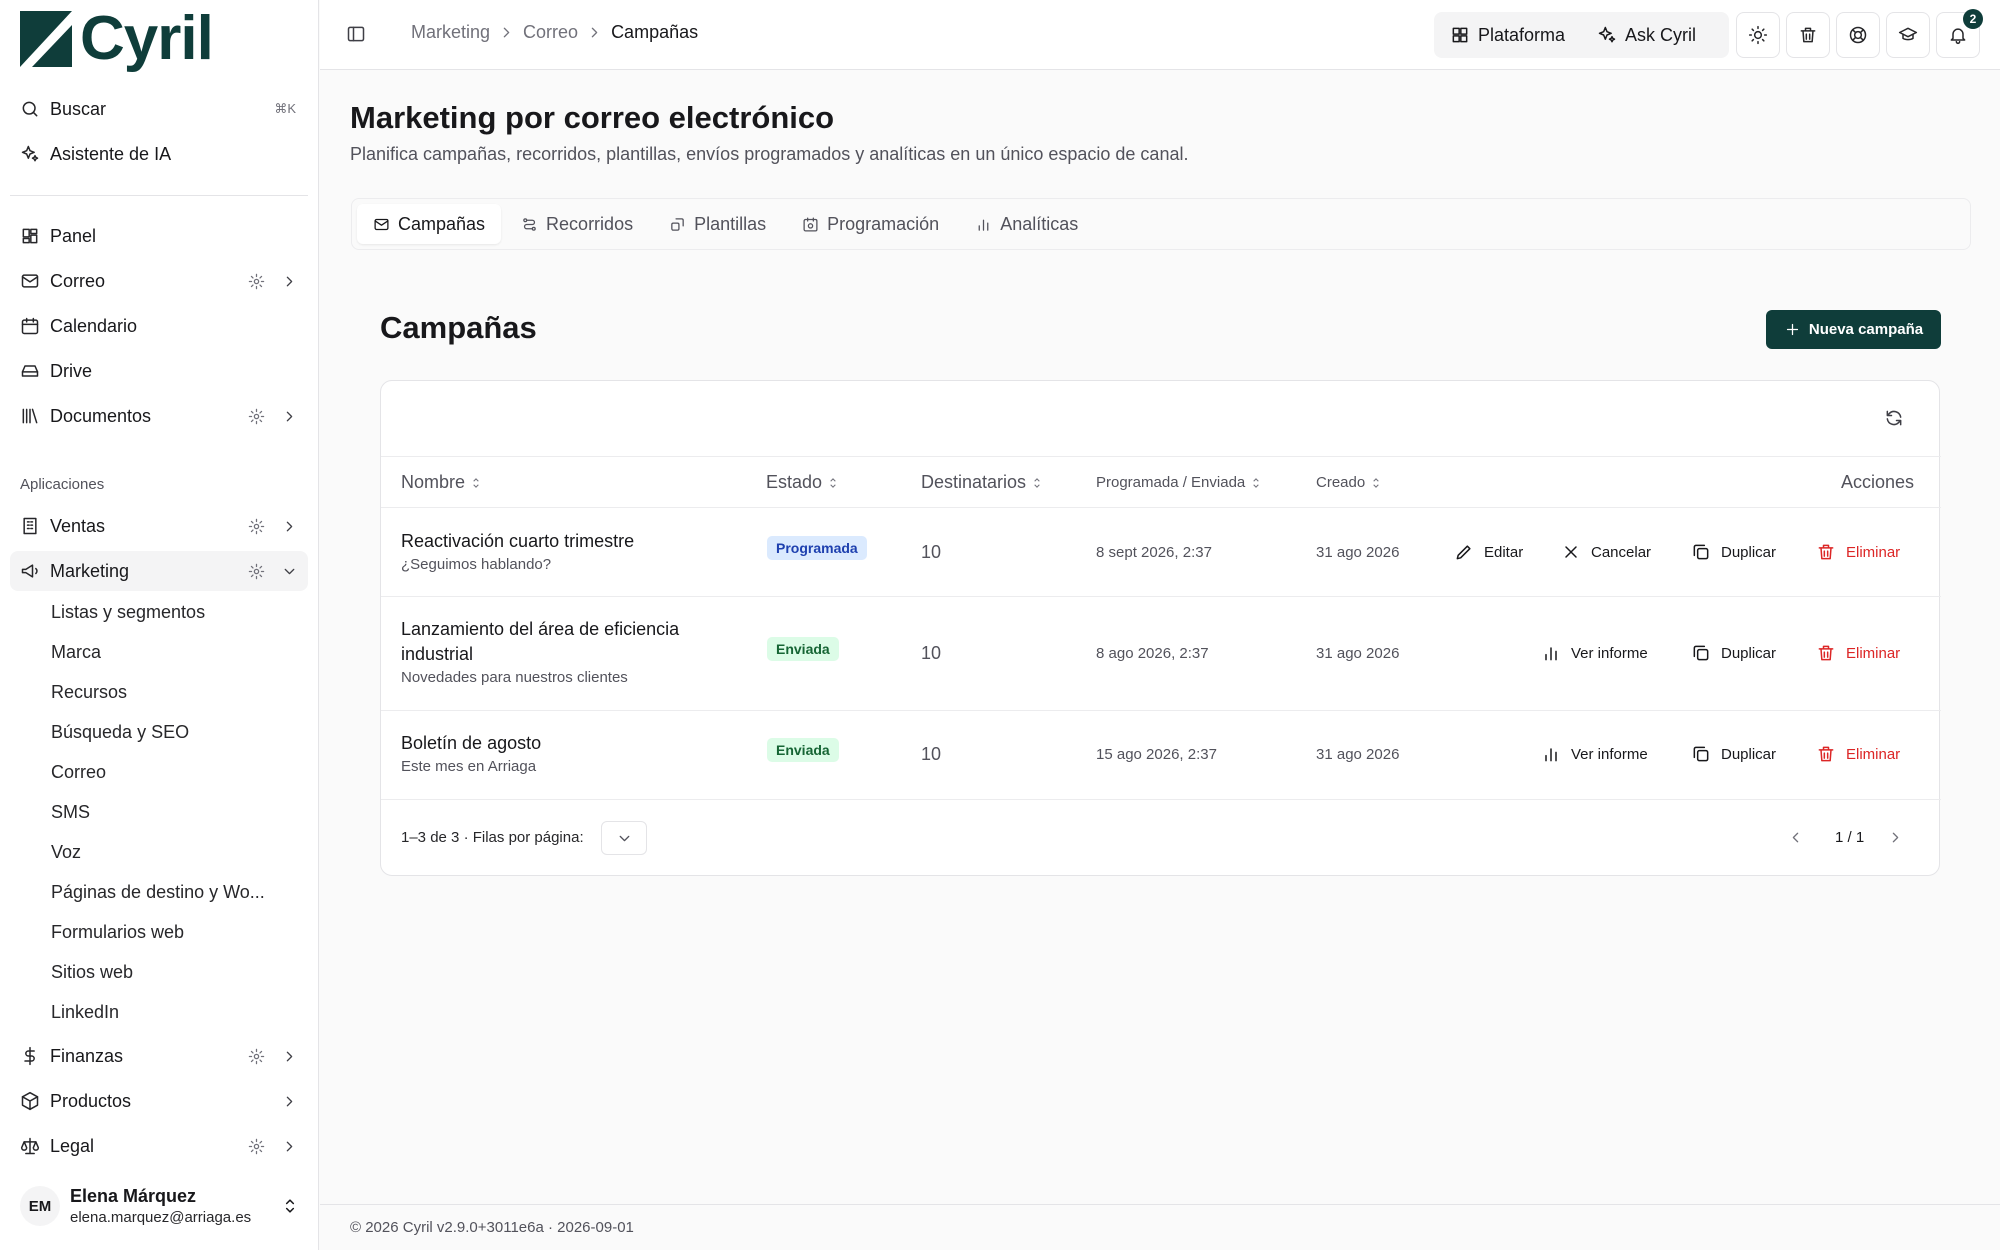  I want to click on app-logo: Cyril, so click(117, 39).